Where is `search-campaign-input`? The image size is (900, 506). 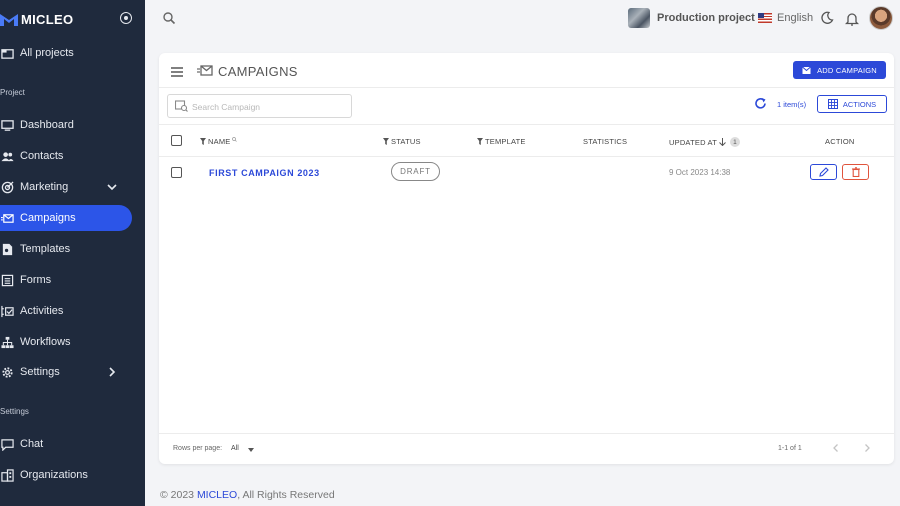 search-campaign-input is located at coordinates (267, 106).